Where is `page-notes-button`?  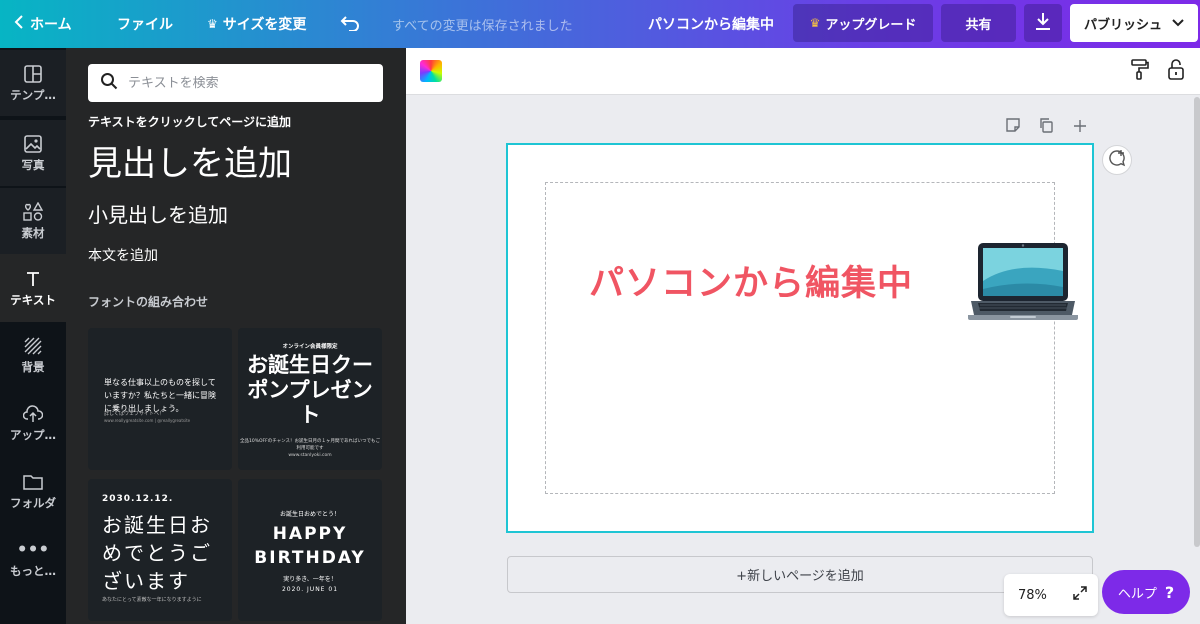
page-notes-button is located at coordinates (1013, 127).